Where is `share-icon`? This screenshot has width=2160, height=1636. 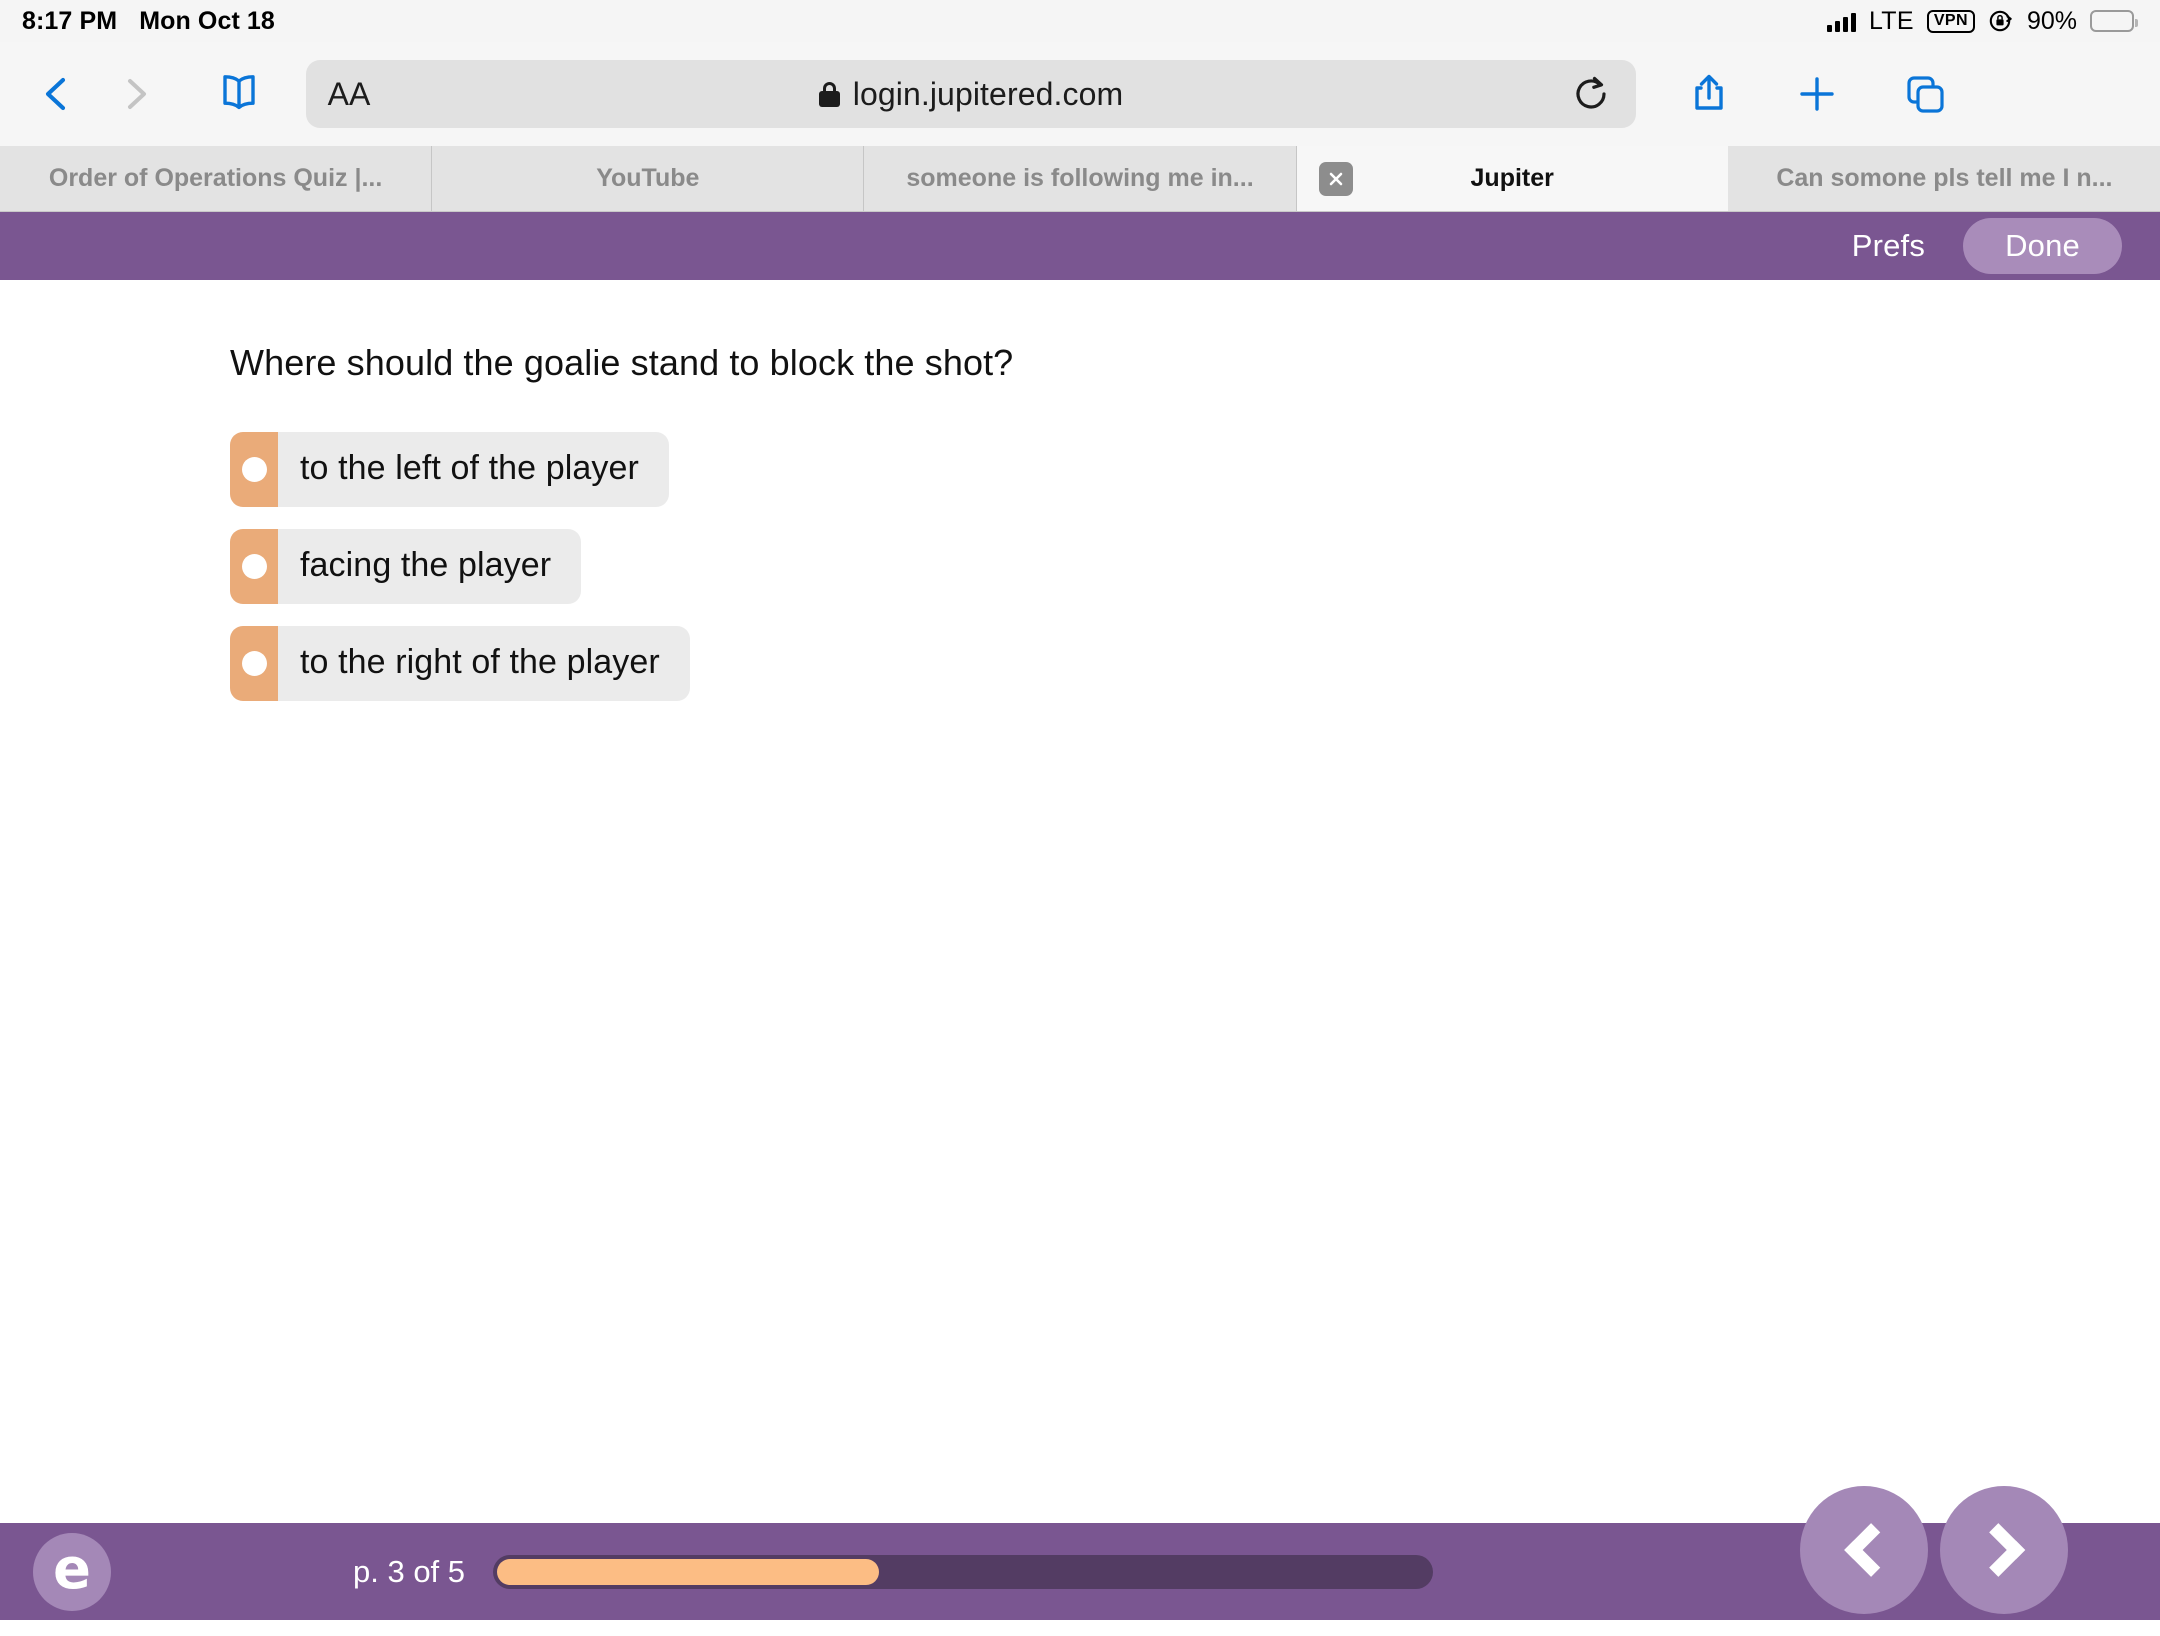
share-icon is located at coordinates (1709, 94).